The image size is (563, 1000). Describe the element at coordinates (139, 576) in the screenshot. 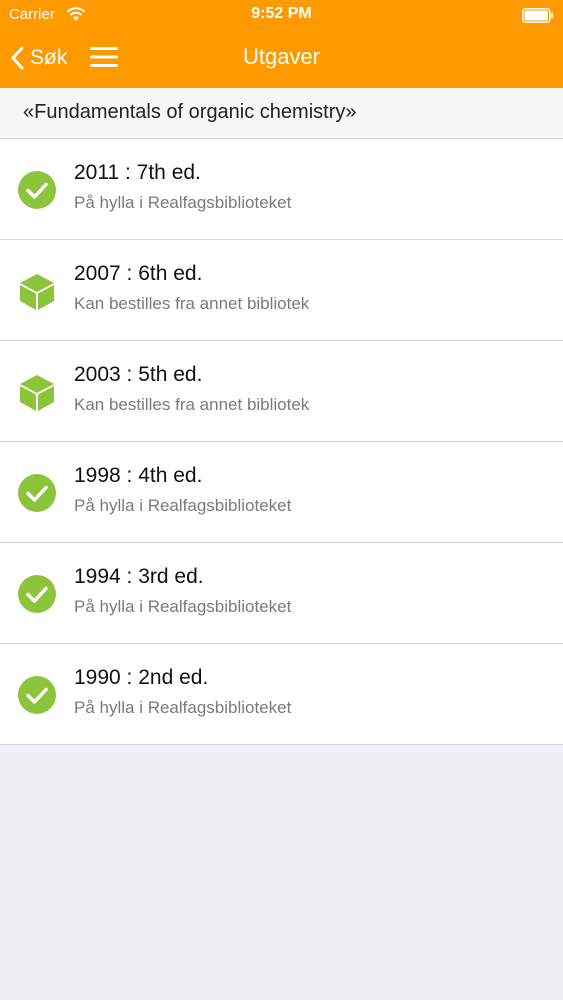

I see `edition-title: 1994 : 3rd ed.` at that location.